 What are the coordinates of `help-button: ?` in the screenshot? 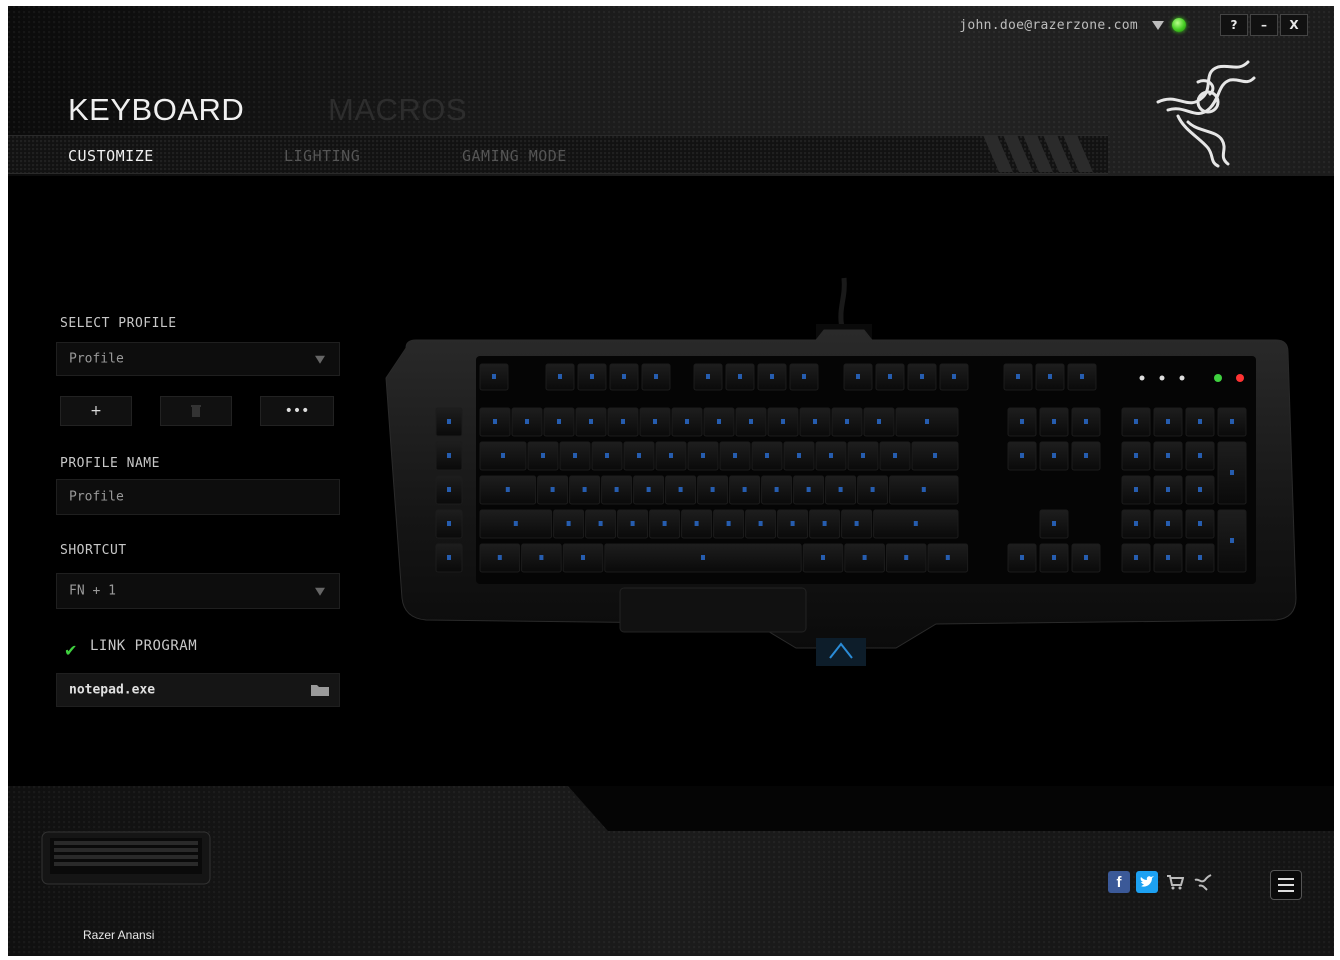 It's located at (1234, 25).